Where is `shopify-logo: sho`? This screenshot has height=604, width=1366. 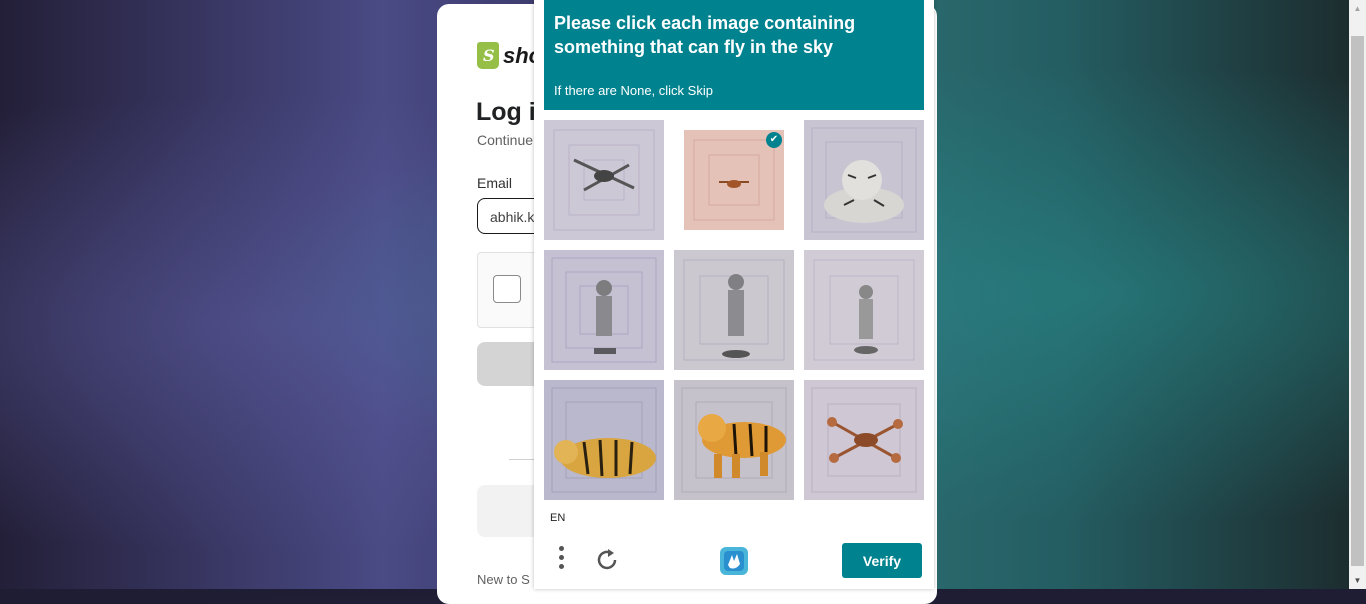 shopify-logo: sho is located at coordinates (509, 55).